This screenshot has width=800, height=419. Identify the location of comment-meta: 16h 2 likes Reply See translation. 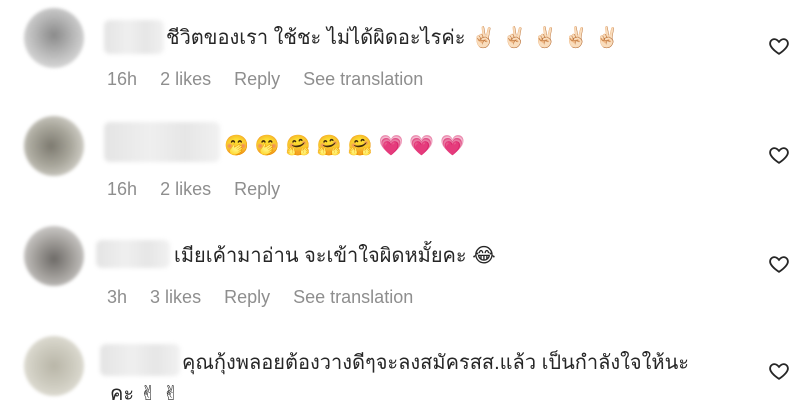
(274, 79).